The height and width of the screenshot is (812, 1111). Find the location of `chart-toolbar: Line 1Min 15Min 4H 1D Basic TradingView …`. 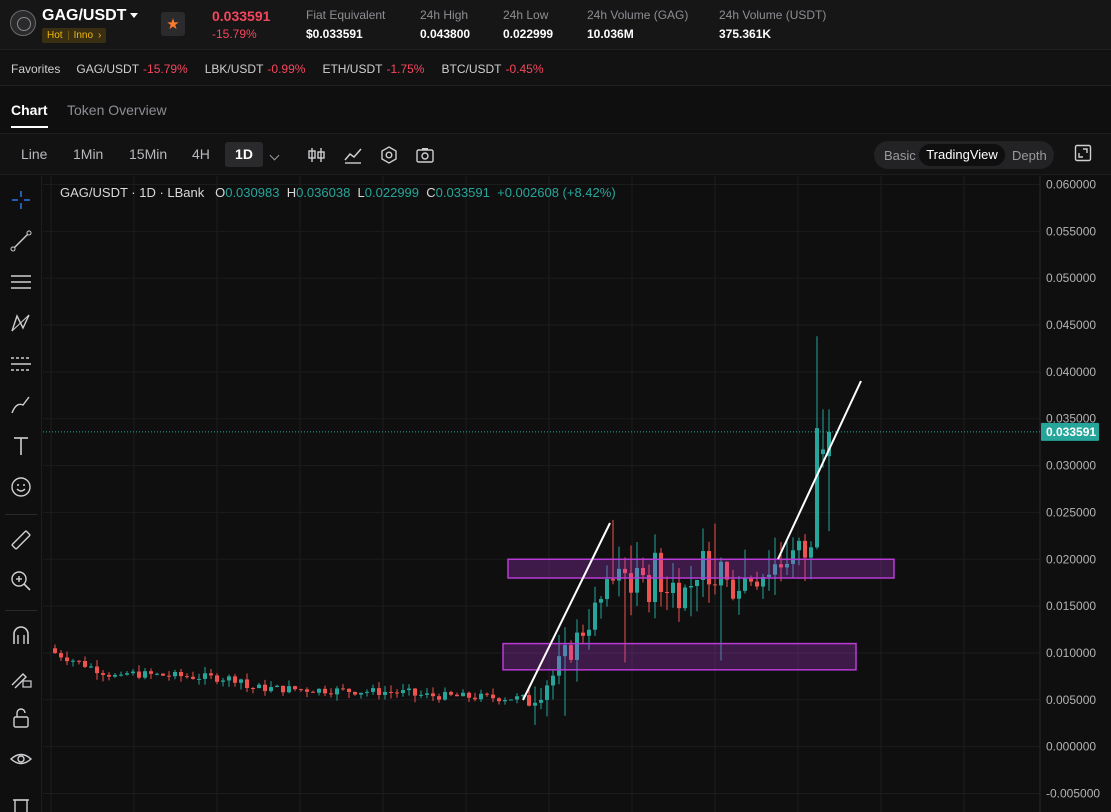

chart-toolbar: Line 1Min 15Min 4H 1D Basic TradingView … is located at coordinates (555, 154).